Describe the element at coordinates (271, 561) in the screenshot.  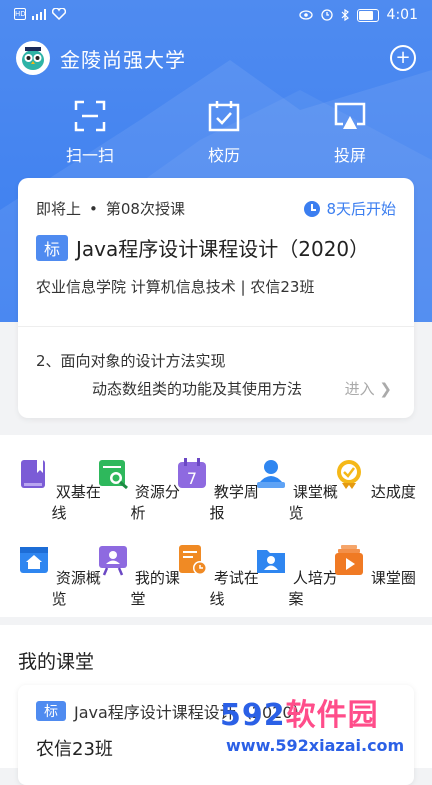
I see `folder-person-icon` at that location.